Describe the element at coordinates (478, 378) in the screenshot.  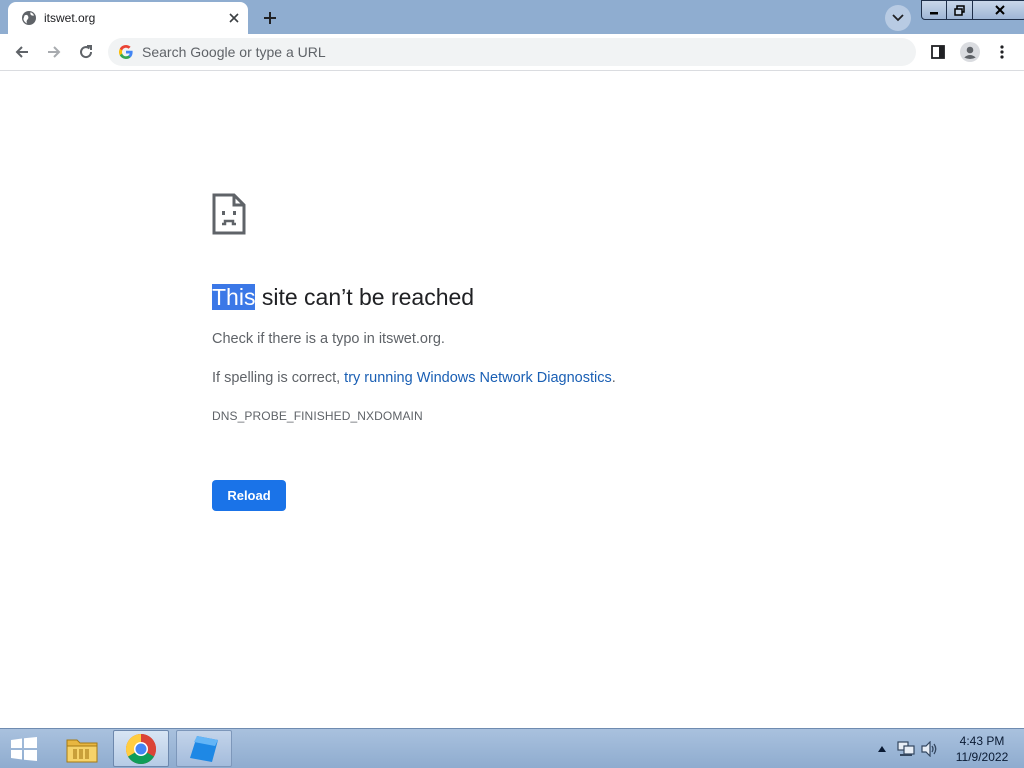
I see `network-diagnostics-link: try running Windows Network Diagnostics` at that location.